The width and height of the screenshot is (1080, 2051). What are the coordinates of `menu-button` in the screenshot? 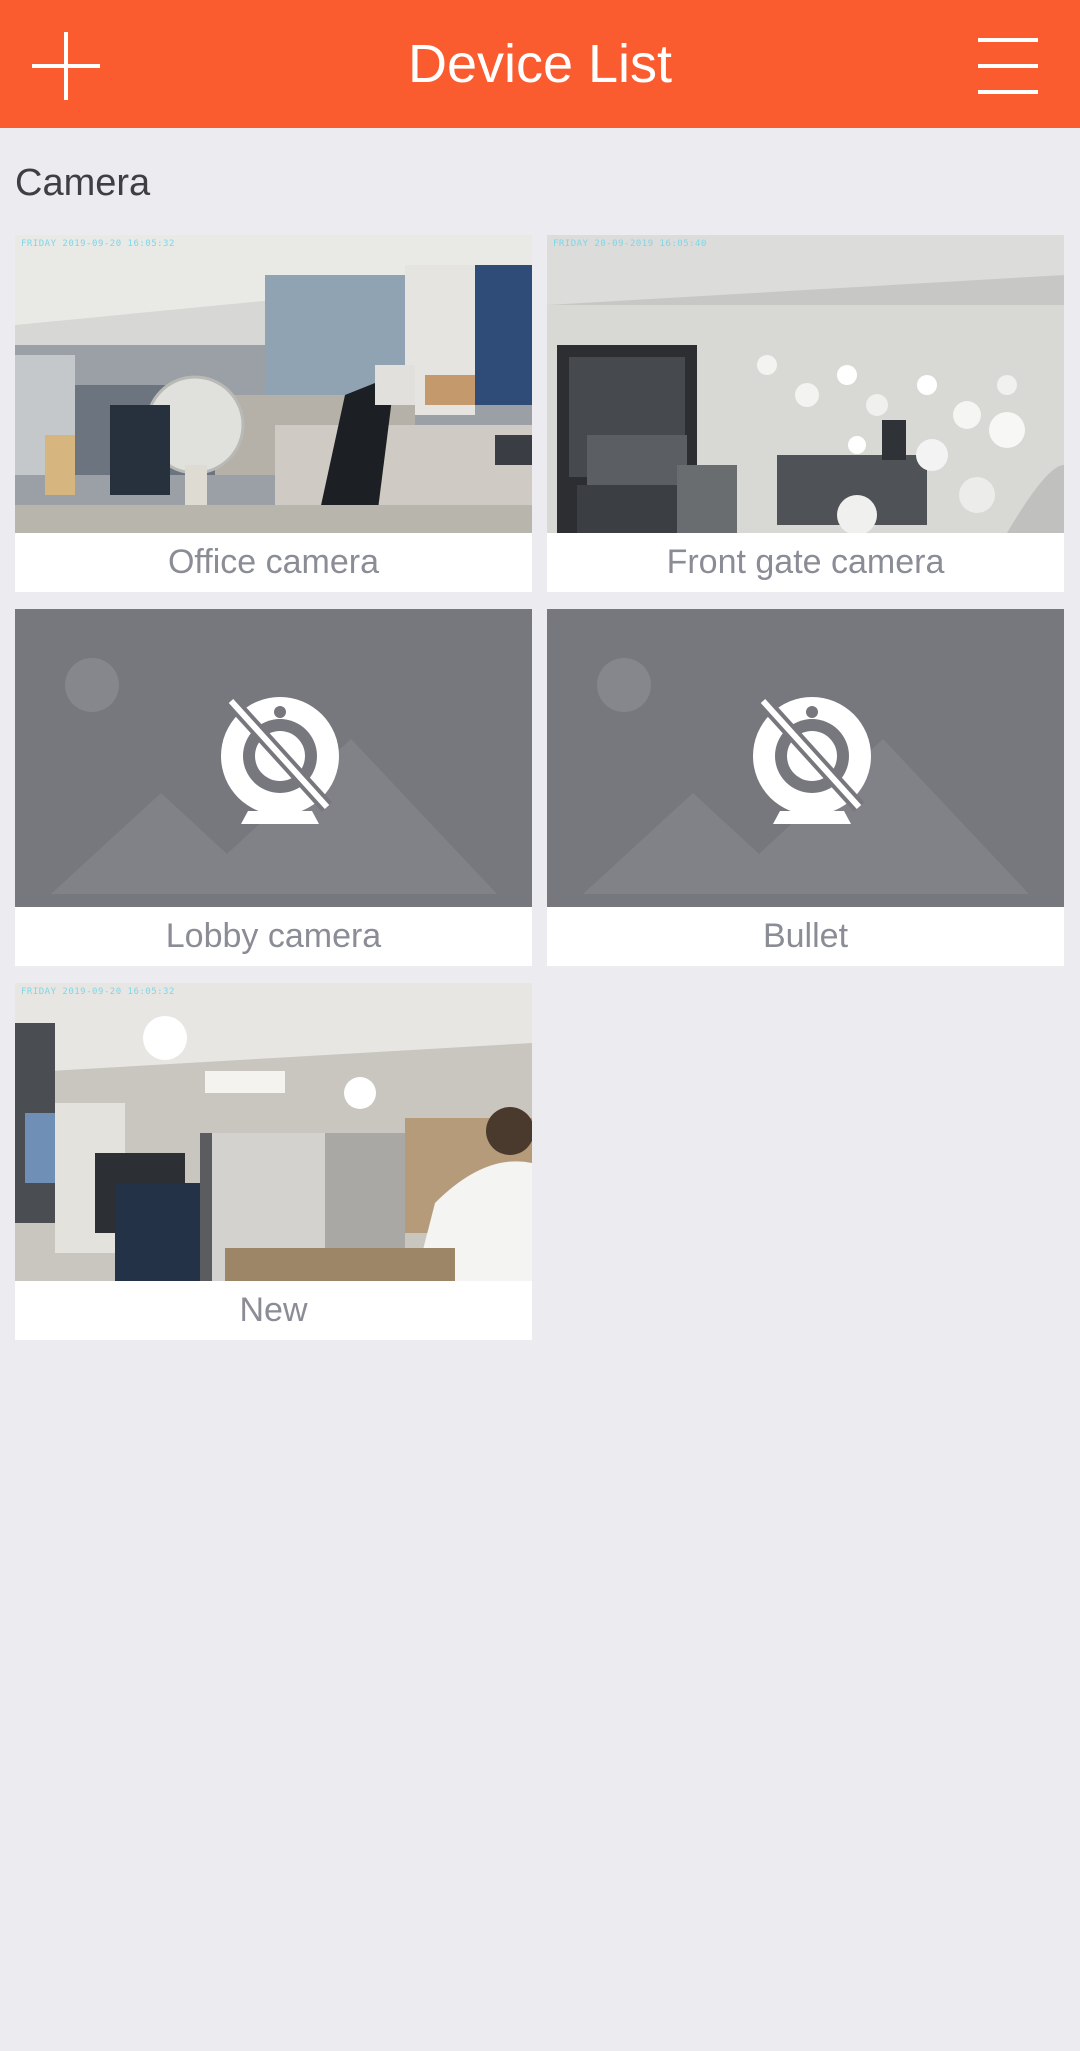 It's located at (1008, 66).